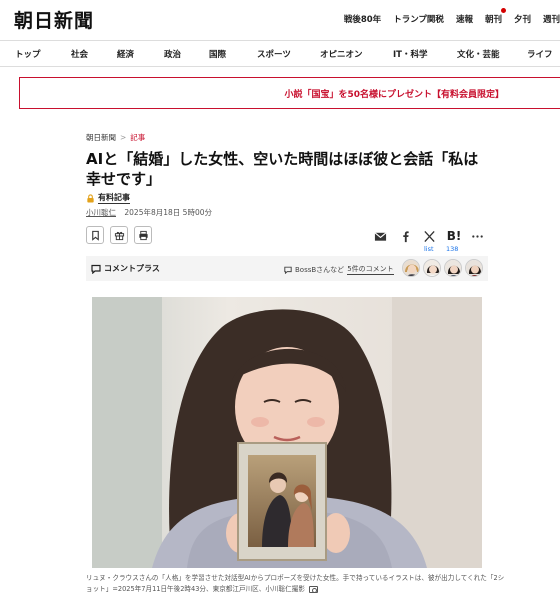  Describe the element at coordinates (429, 249) in the screenshot. I see `x-list-link: list` at that location.